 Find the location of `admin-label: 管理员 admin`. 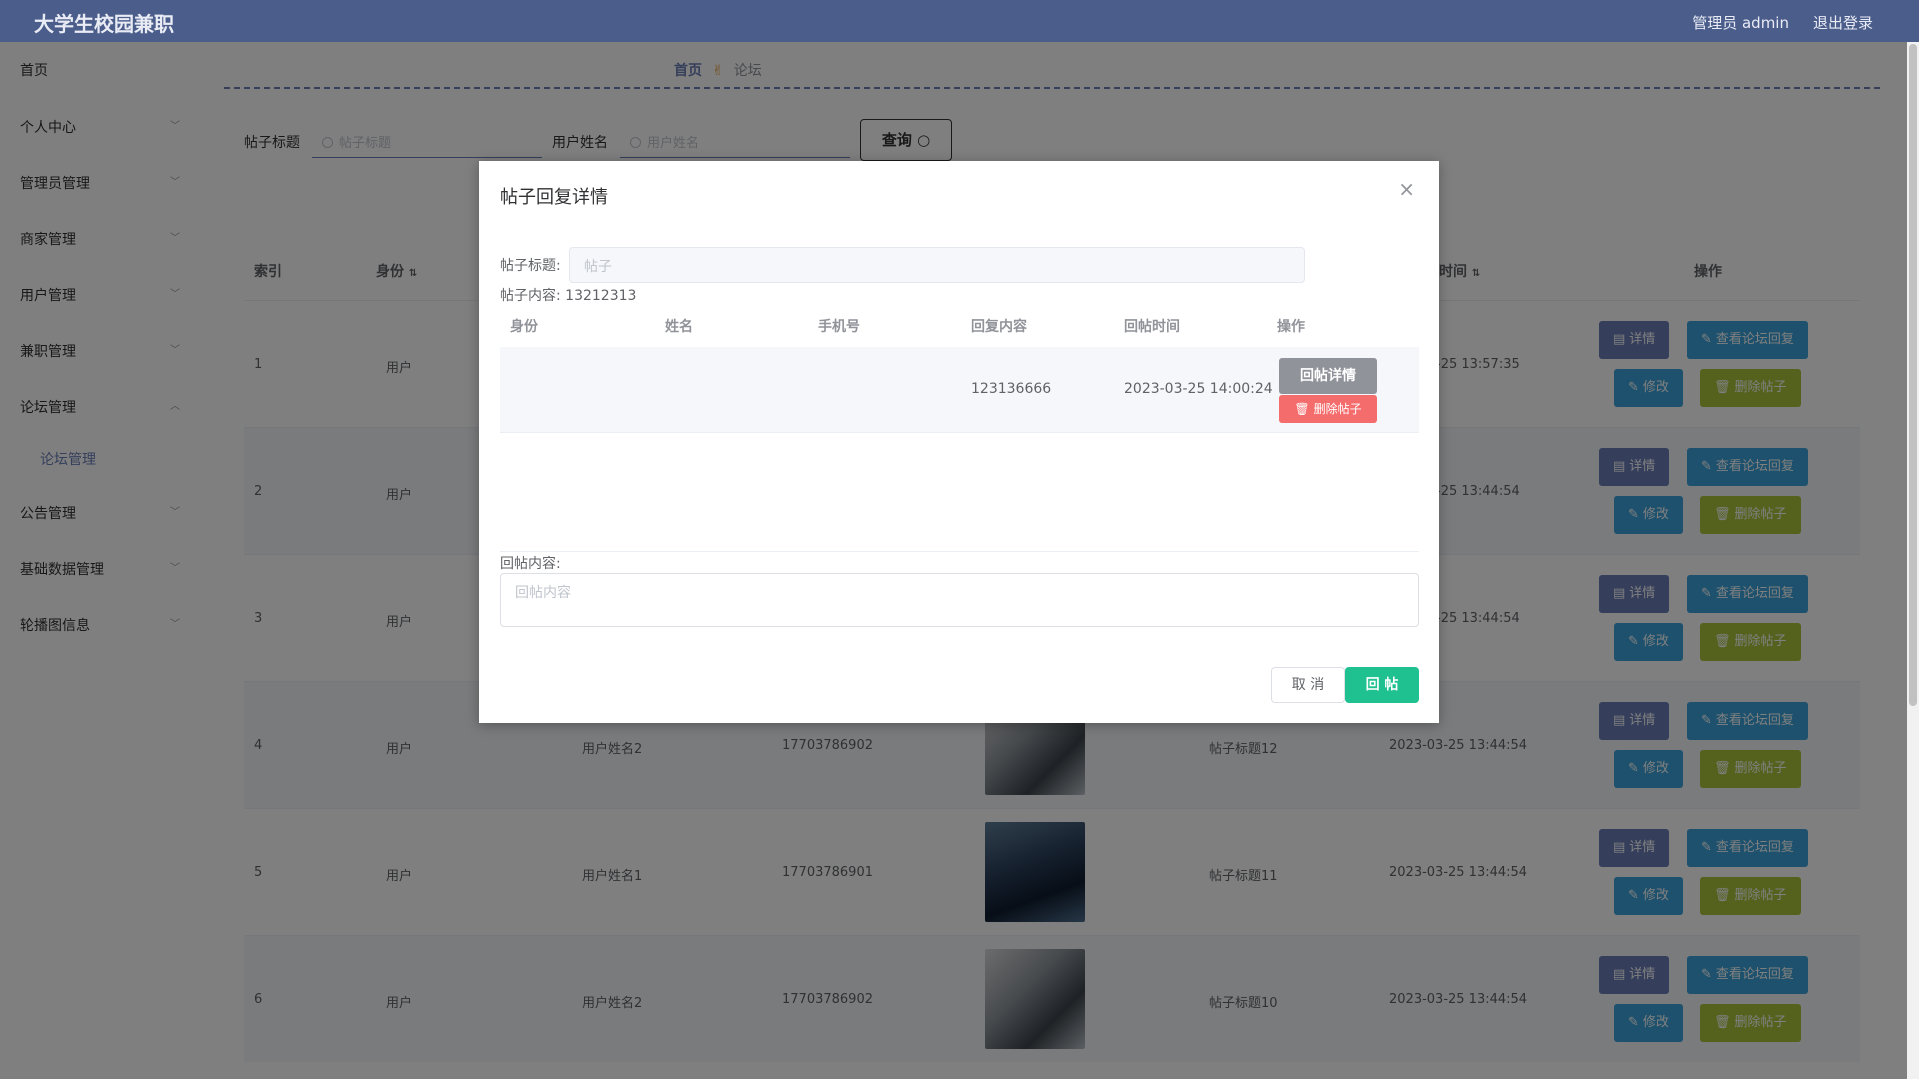

admin-label: 管理员 admin is located at coordinates (1740, 23).